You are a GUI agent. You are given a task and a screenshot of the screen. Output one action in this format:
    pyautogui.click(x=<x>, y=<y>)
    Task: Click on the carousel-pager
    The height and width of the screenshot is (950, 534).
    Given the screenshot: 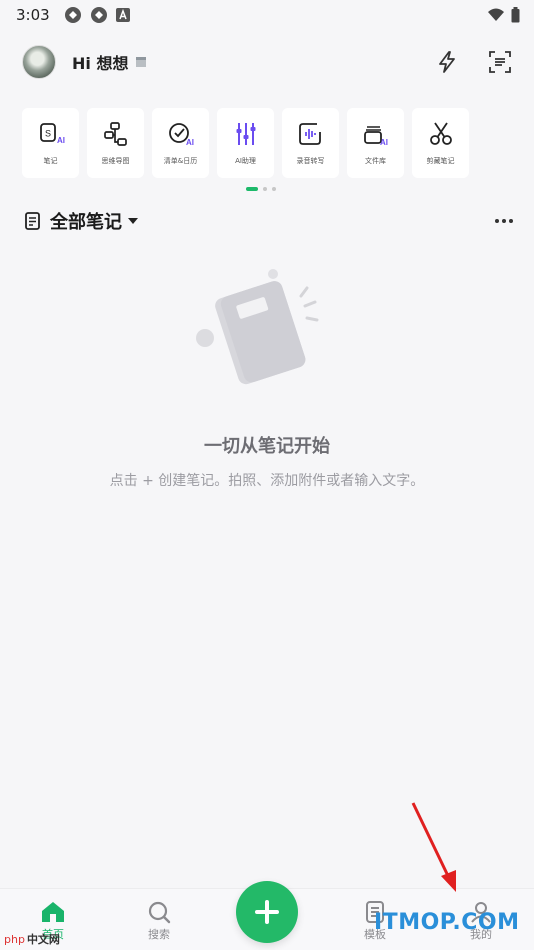 What is the action you would take?
    pyautogui.click(x=261, y=189)
    